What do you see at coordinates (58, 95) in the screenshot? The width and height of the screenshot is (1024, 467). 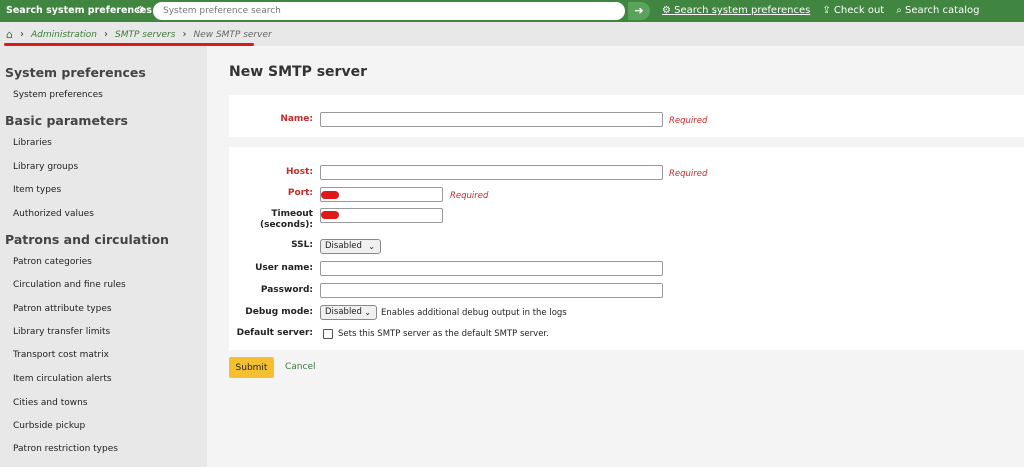 I see `sidebar-item-system-preferences: System preferences` at bounding box center [58, 95].